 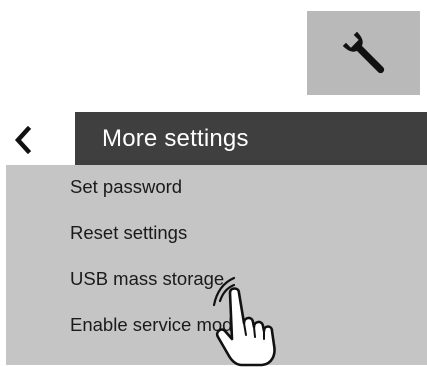 I want to click on menu-item-usb-mass-storage: USB mass storage, so click(x=147, y=279).